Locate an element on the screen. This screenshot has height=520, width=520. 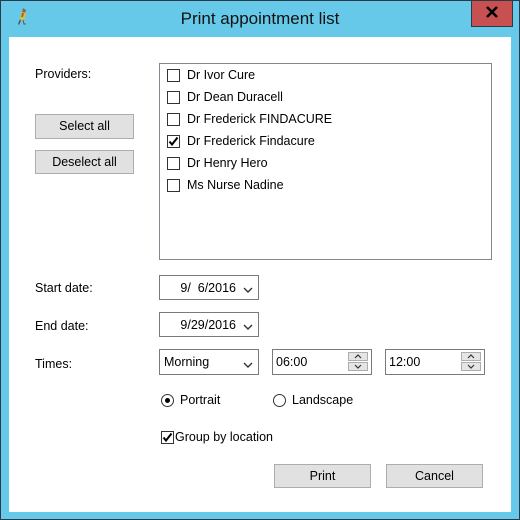
start-date-label: Start date: is located at coordinates (64, 288).